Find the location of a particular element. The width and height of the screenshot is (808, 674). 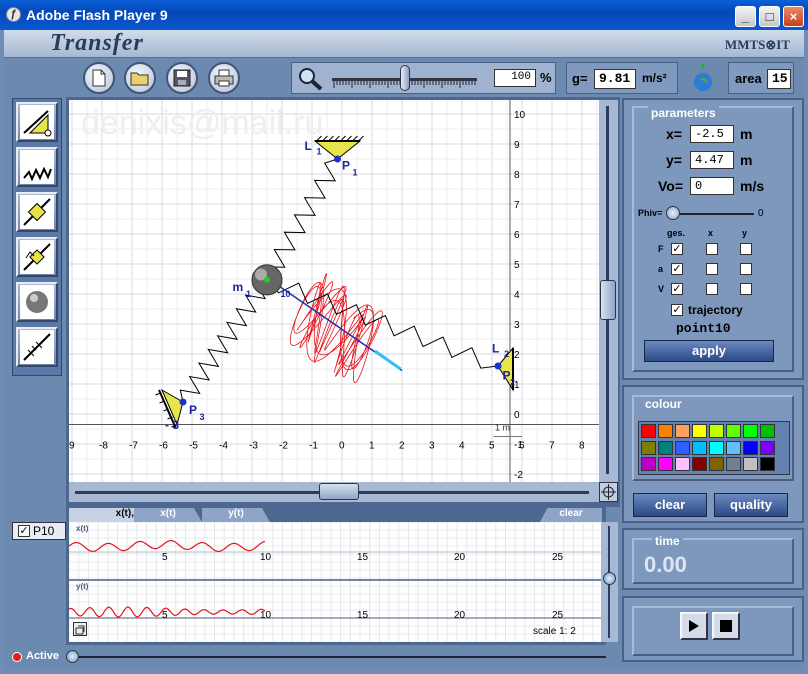

velocity-label: Vo= is located at coordinates (671, 186).